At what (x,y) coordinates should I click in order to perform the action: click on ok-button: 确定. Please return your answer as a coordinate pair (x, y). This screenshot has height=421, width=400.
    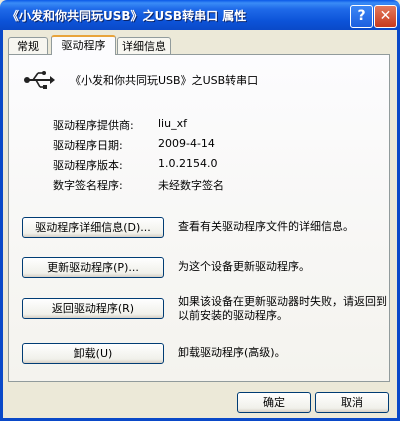
    Looking at the image, I should click on (274, 402).